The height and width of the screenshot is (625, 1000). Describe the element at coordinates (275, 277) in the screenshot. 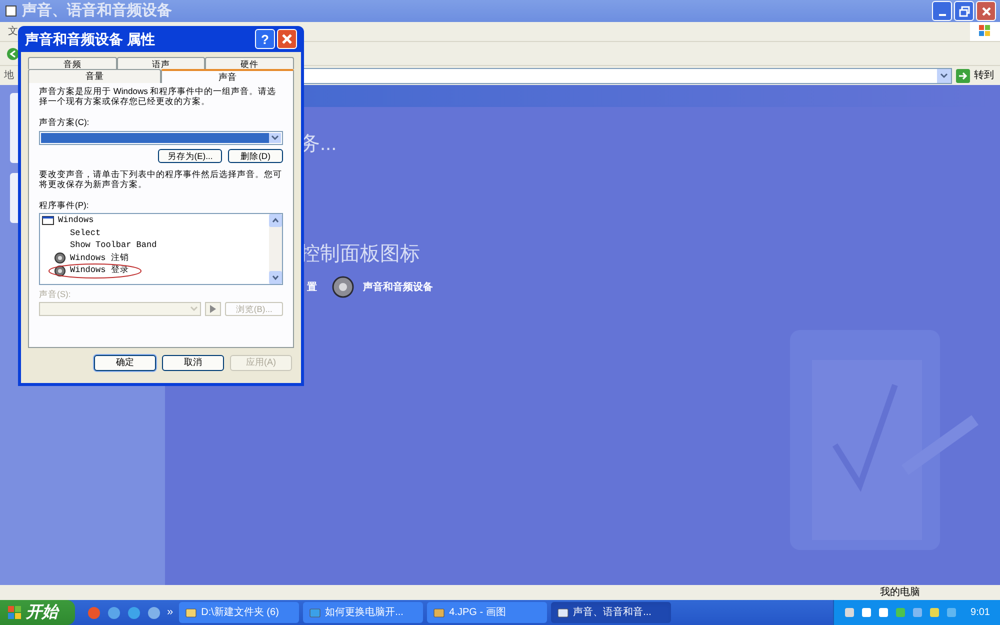

I see `scroll-down-icon` at that location.